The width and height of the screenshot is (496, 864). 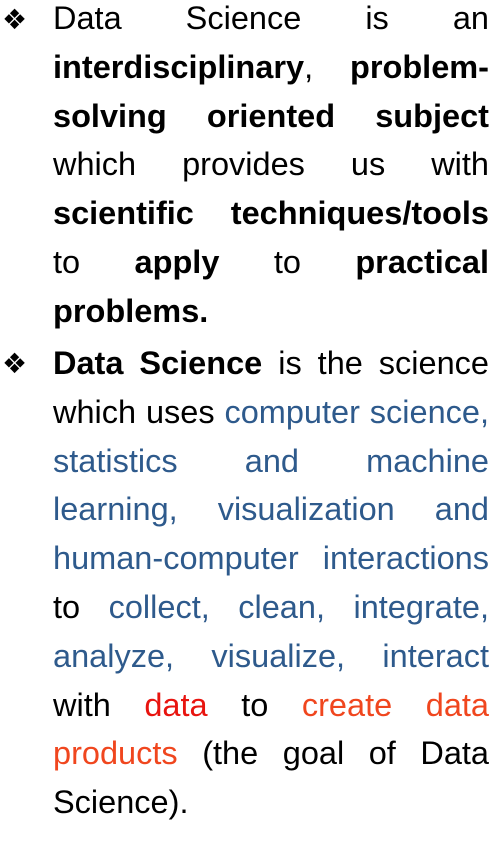 What do you see at coordinates (271, 286) in the screenshot?
I see `bold-term: practical problems.` at bounding box center [271, 286].